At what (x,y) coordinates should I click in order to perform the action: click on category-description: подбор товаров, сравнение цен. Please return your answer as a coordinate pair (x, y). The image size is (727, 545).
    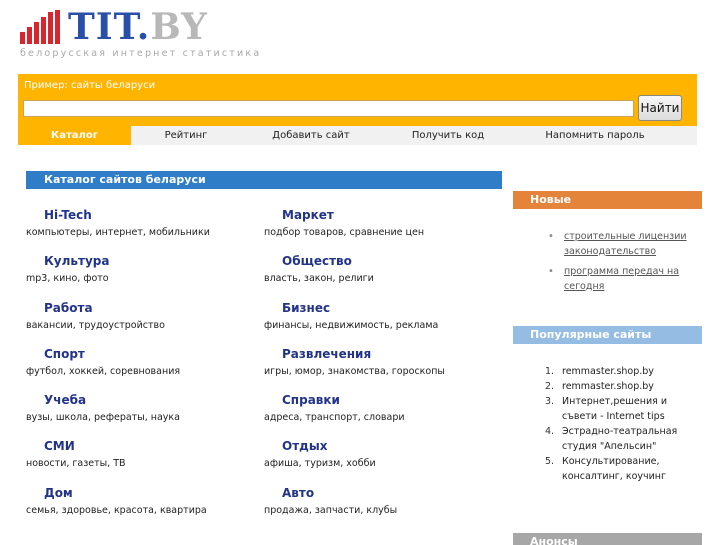
    Looking at the image, I should click on (344, 232).